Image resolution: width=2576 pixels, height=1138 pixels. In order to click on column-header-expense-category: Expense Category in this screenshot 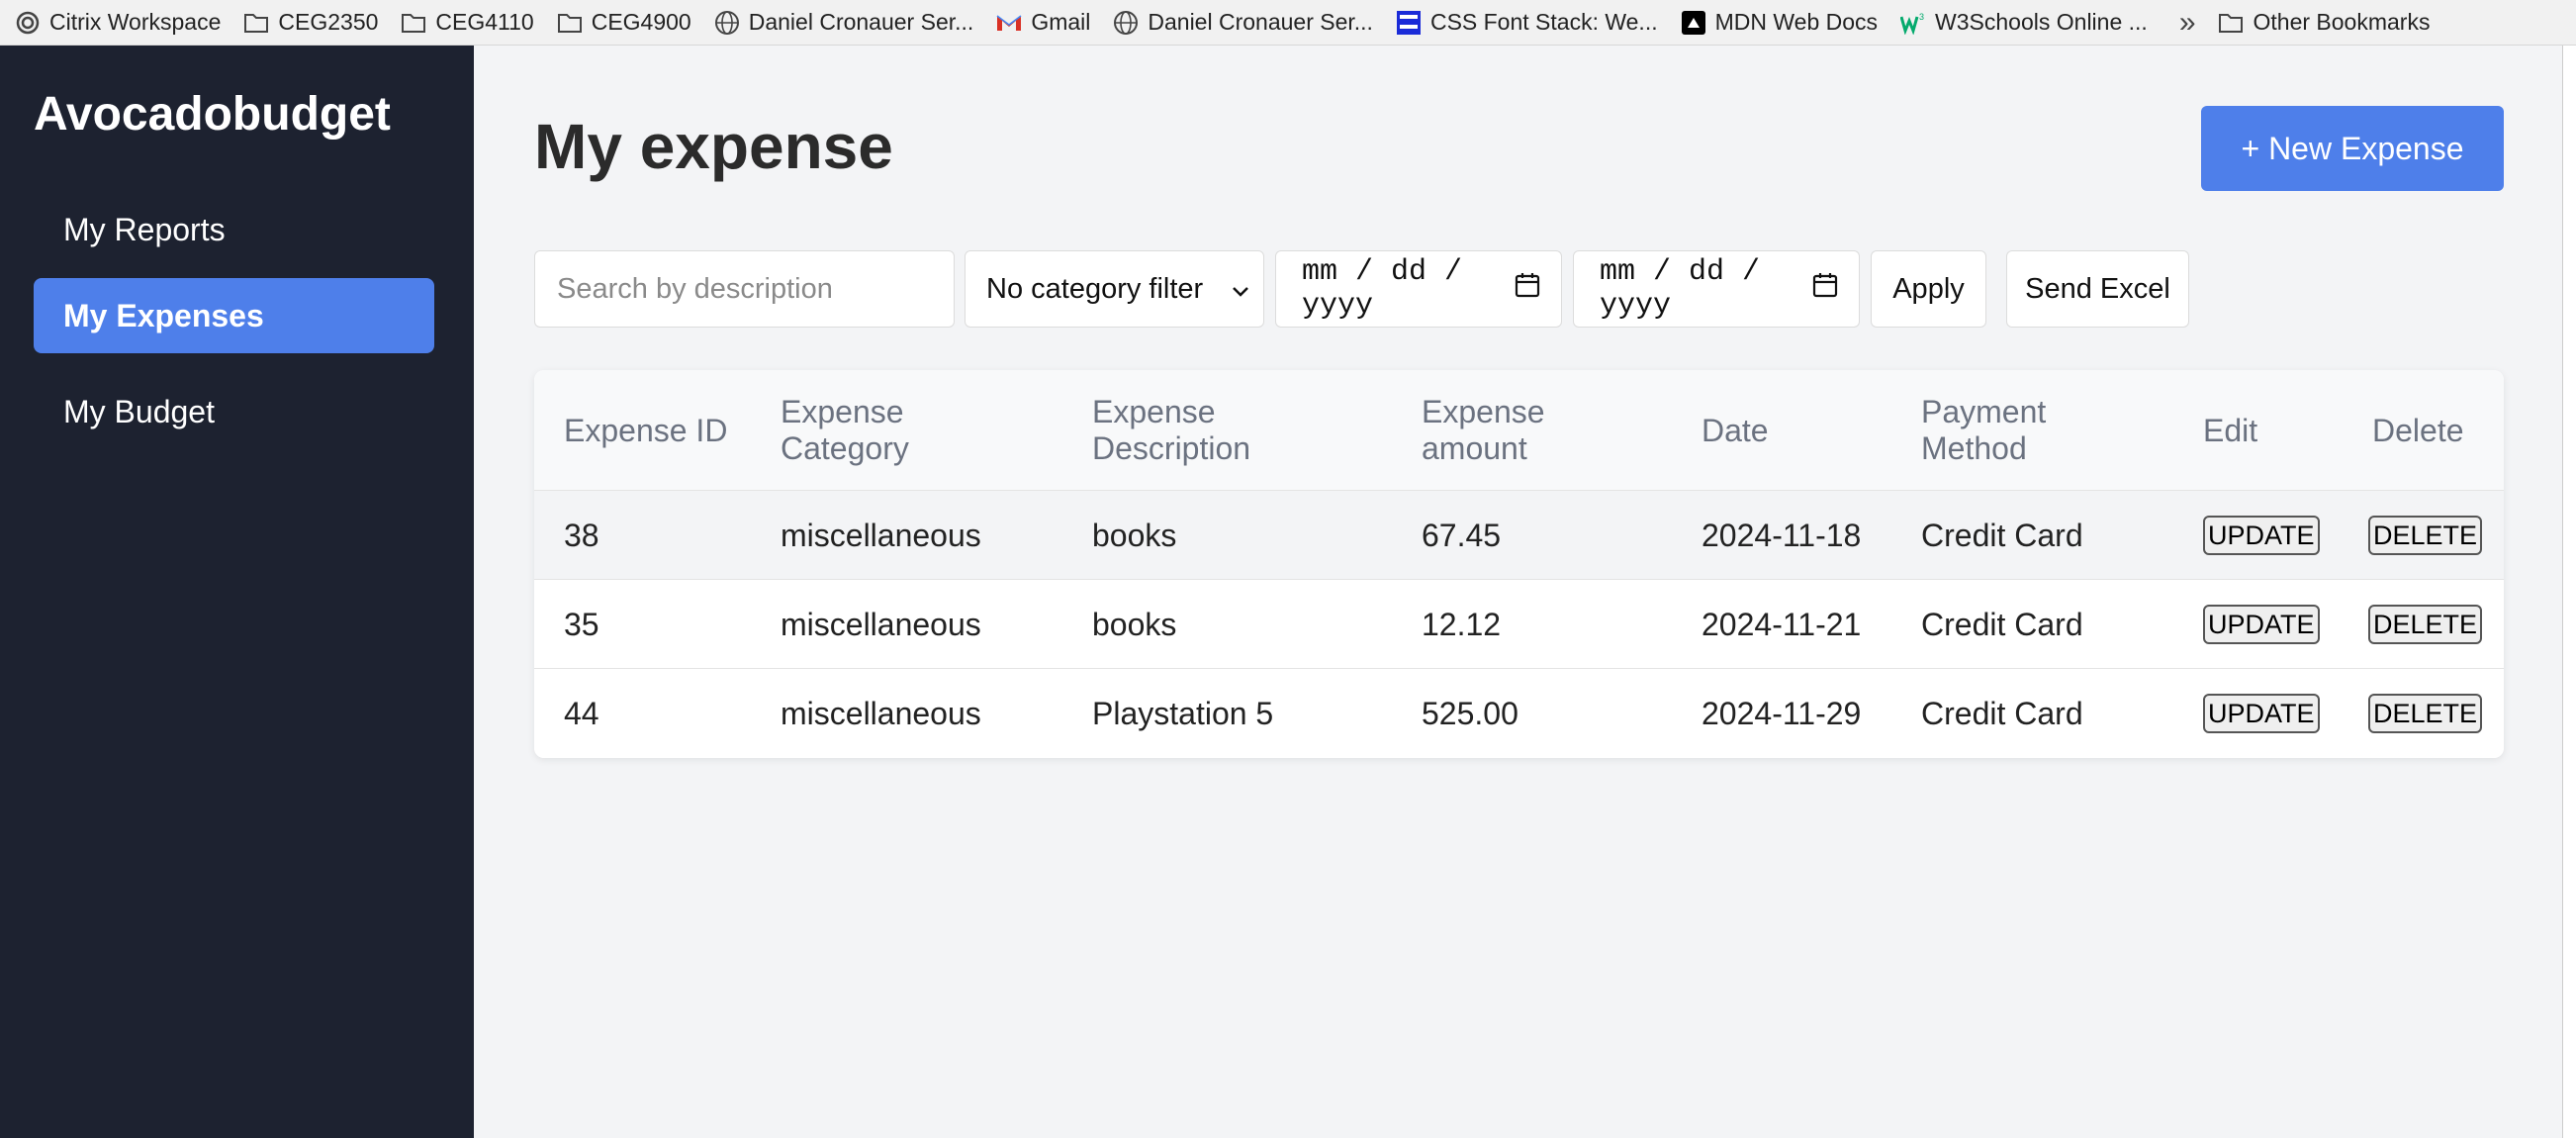, I will do `click(845, 430)`.